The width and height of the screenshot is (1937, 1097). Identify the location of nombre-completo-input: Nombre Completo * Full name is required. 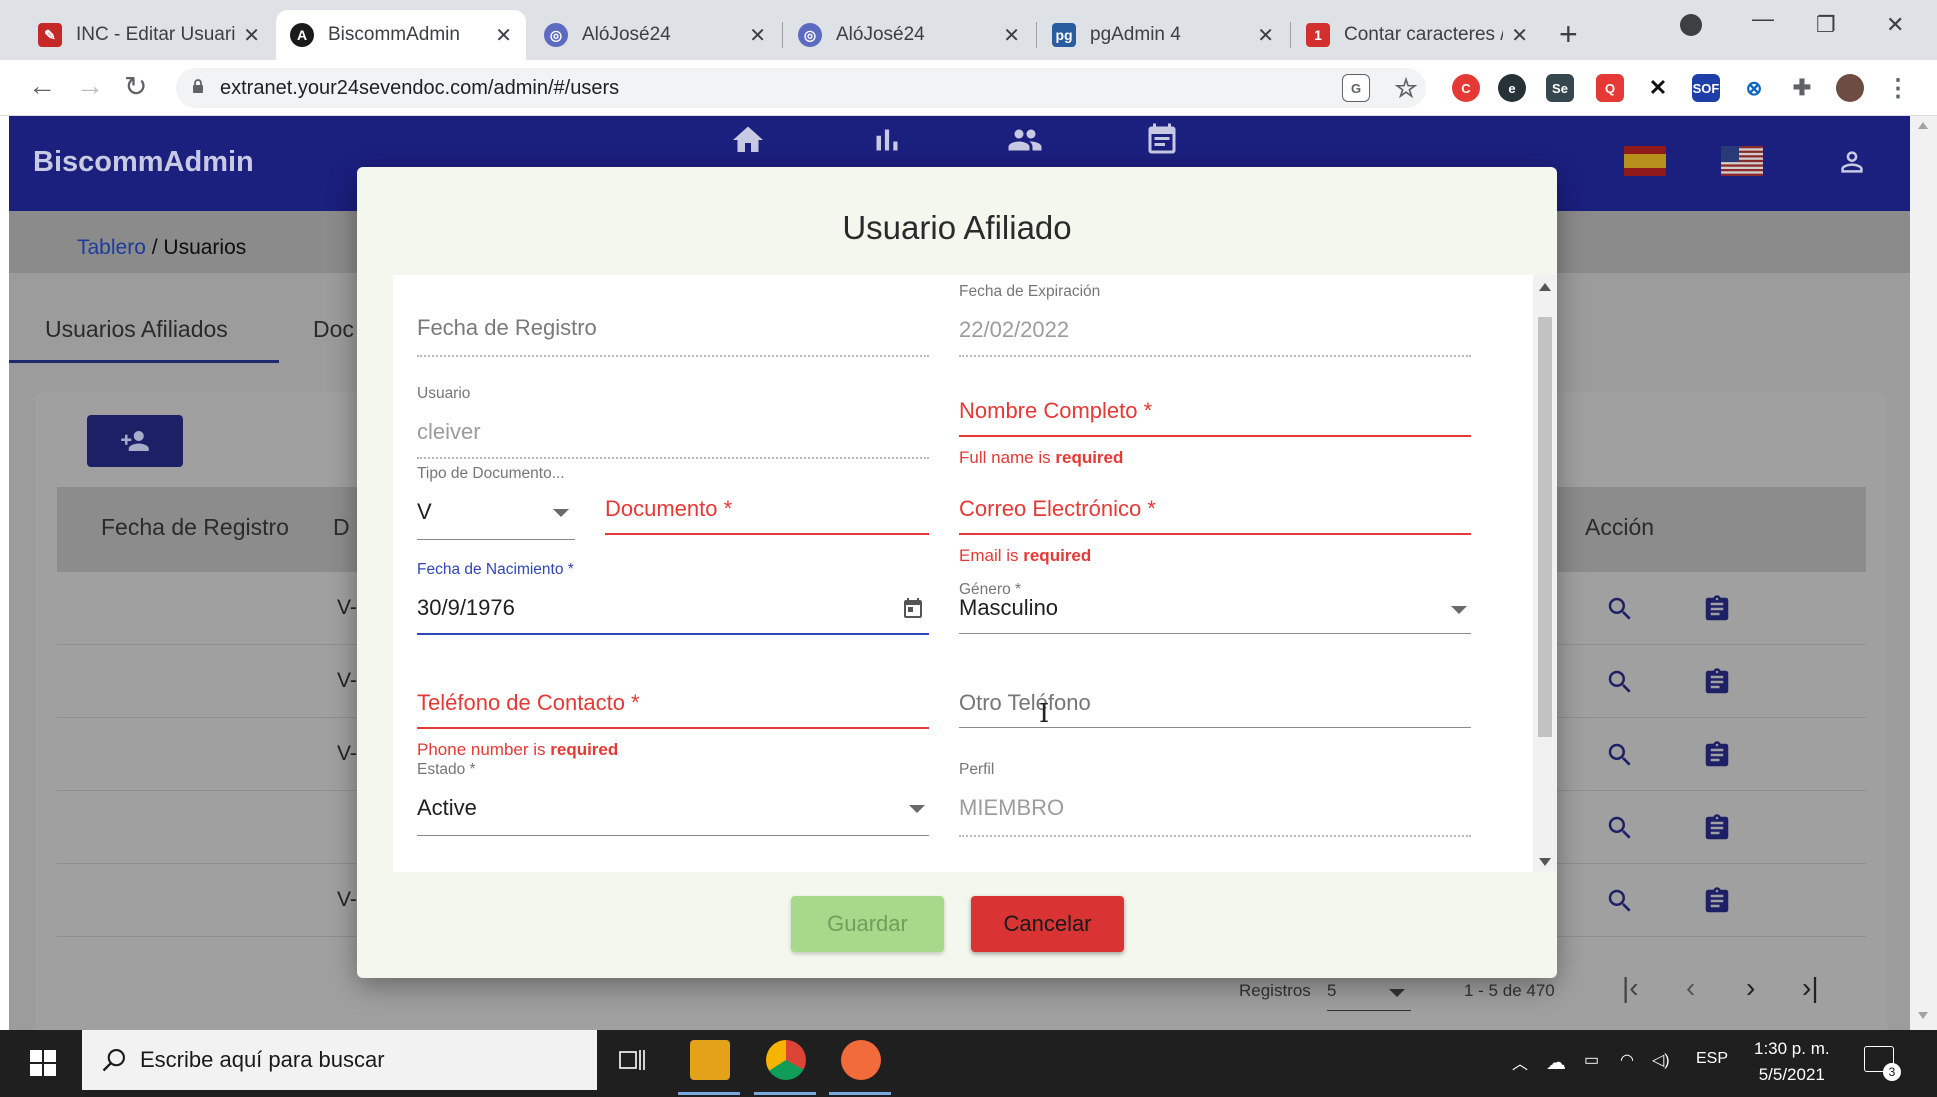
(1215, 445).